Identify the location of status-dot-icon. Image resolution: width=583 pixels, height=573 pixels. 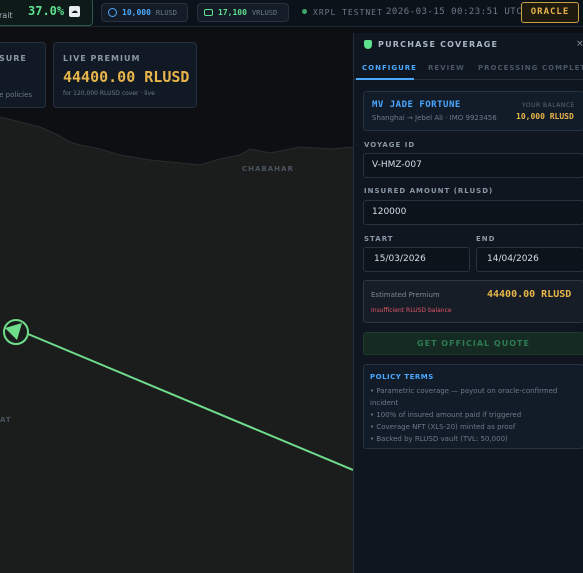
(304, 11).